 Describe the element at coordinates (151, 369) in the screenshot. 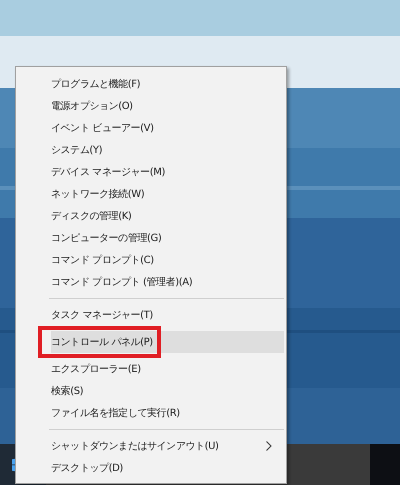

I see `menu-item: エクスプローラー(E)` at that location.